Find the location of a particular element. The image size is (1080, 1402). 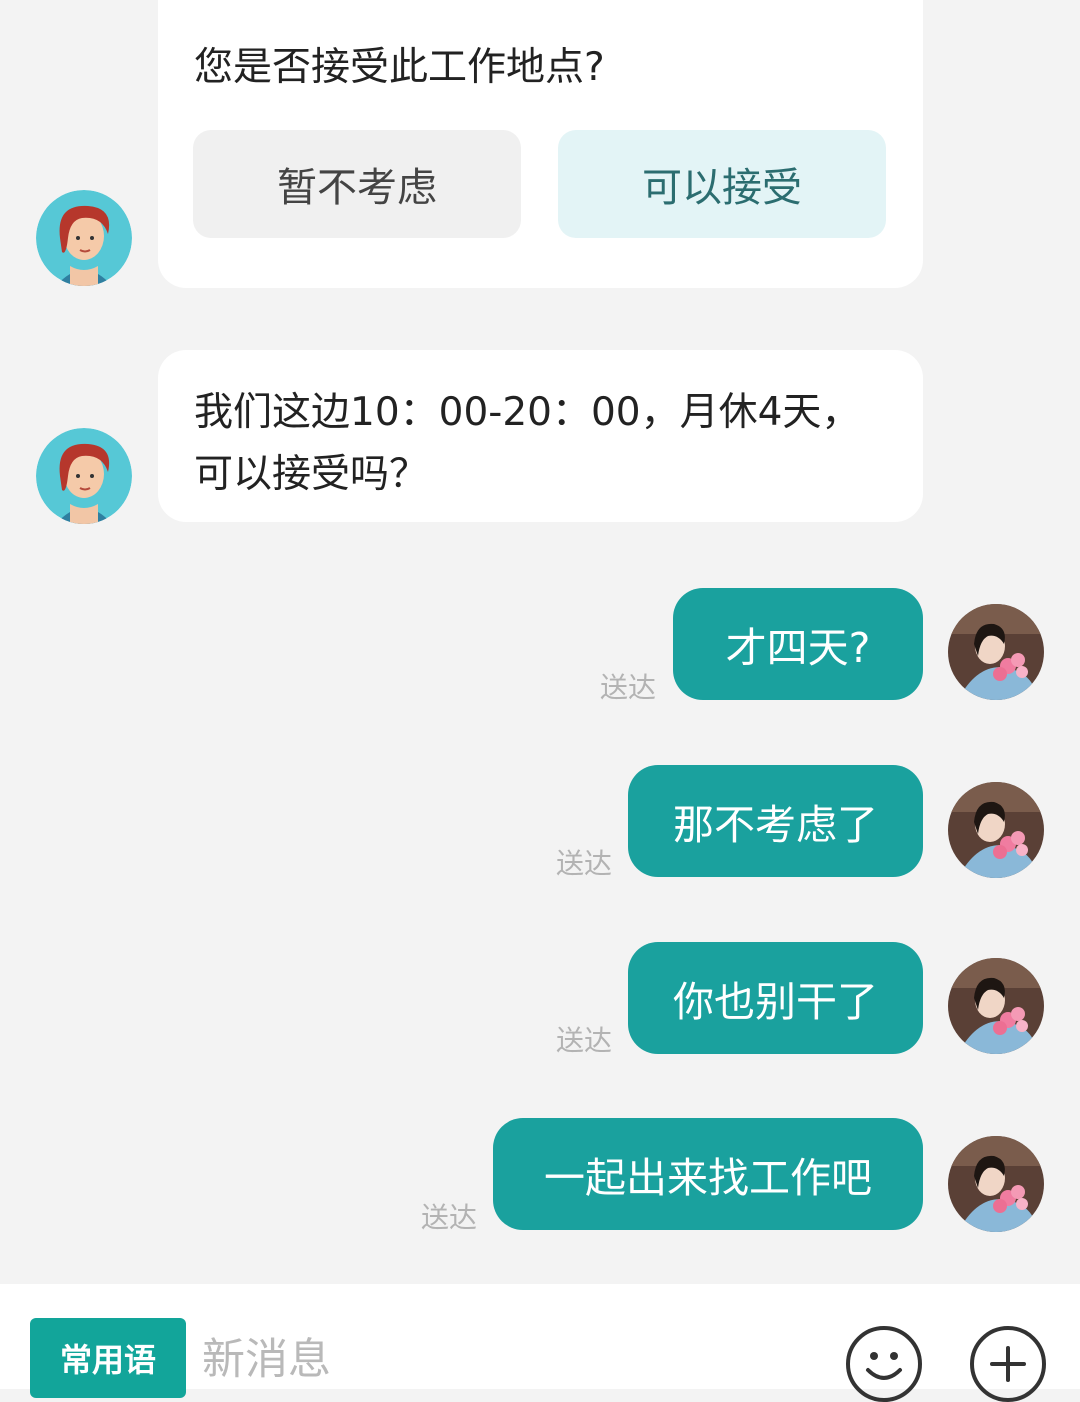

recruiter-message-bubble: 我们这边10：00-20：00，月休4天，可以接受吗？ is located at coordinates (540, 436).